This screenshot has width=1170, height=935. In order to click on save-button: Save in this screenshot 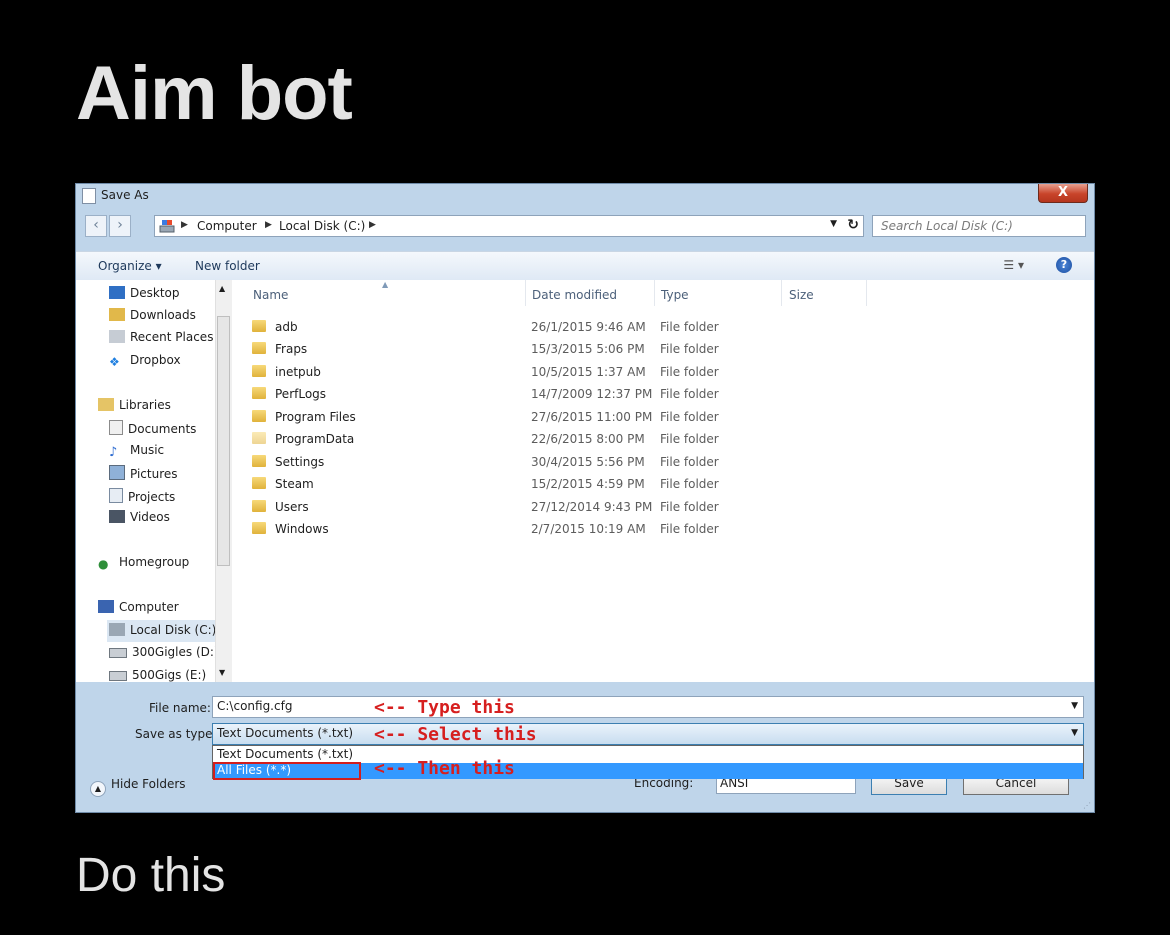, I will do `click(909, 786)`.